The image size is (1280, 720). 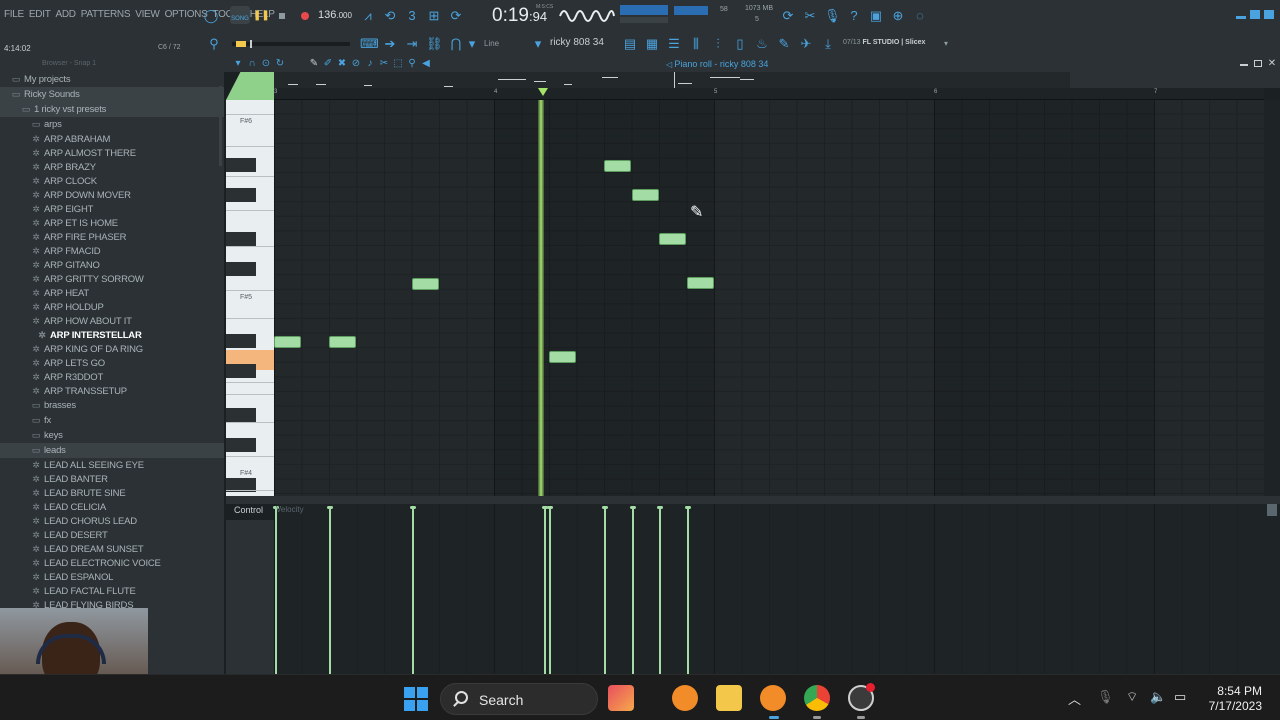 I want to click on maximize-button, so click(x=1255, y=14).